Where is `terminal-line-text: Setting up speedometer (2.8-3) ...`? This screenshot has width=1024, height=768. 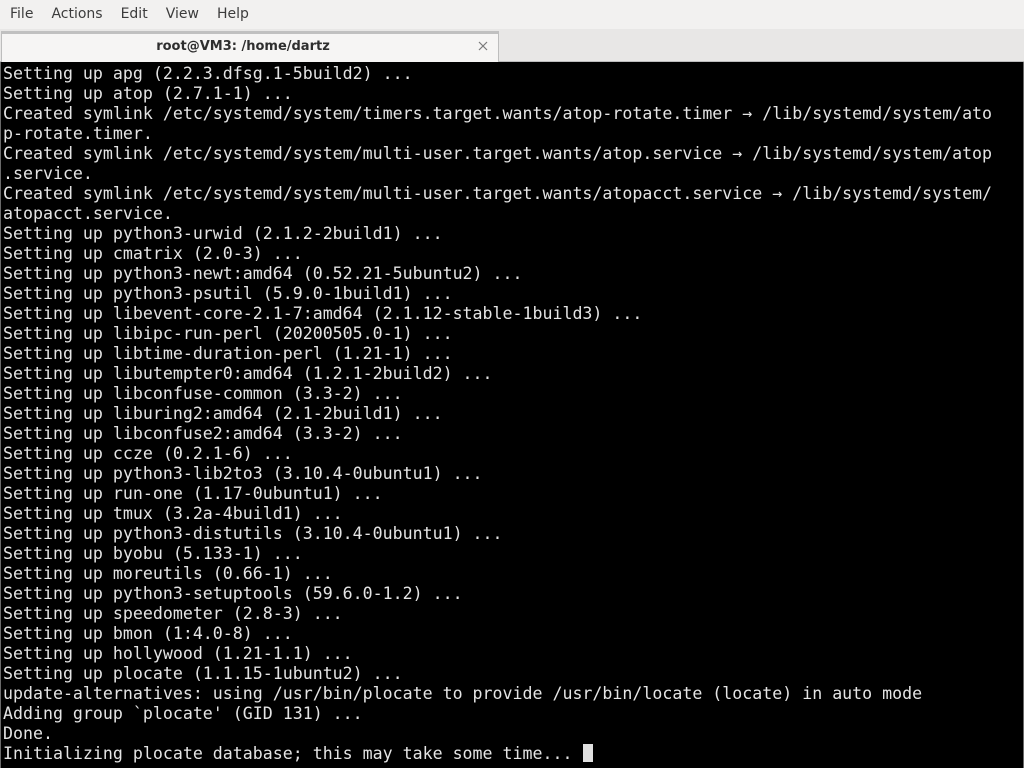 terminal-line-text: Setting up speedometer (2.8-3) ... is located at coordinates (173, 613).